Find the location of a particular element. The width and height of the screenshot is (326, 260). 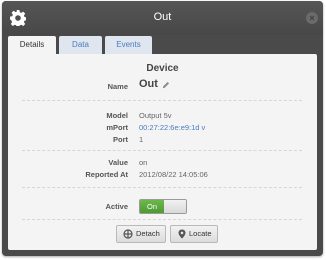

active-toggle: On is located at coordinates (163, 206).